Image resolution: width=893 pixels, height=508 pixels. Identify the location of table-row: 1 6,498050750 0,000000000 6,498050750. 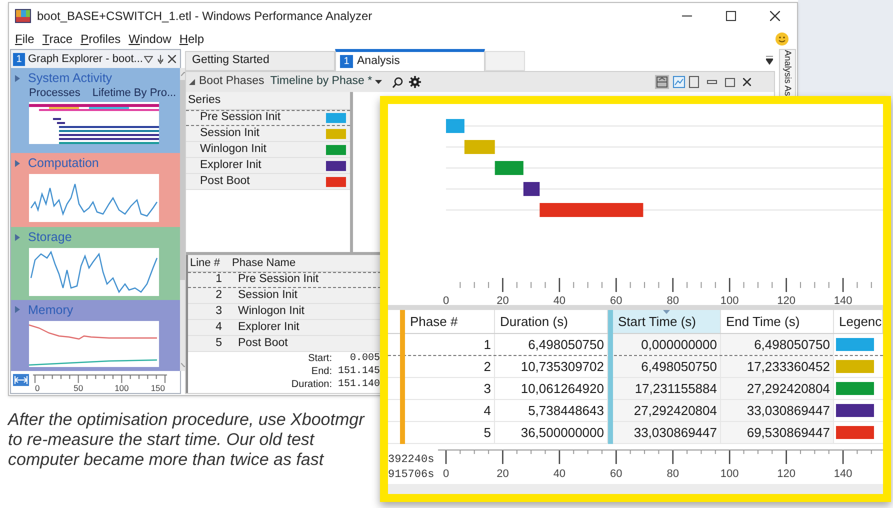
(635, 345).